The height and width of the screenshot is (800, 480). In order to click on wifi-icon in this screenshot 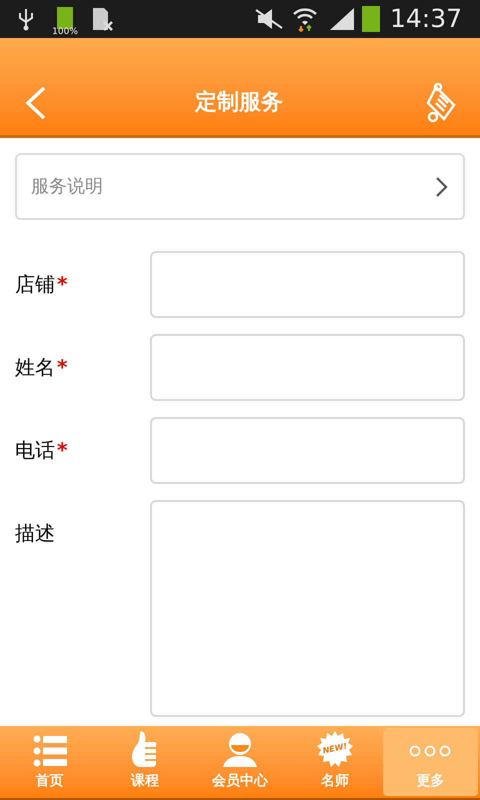, I will do `click(305, 19)`.